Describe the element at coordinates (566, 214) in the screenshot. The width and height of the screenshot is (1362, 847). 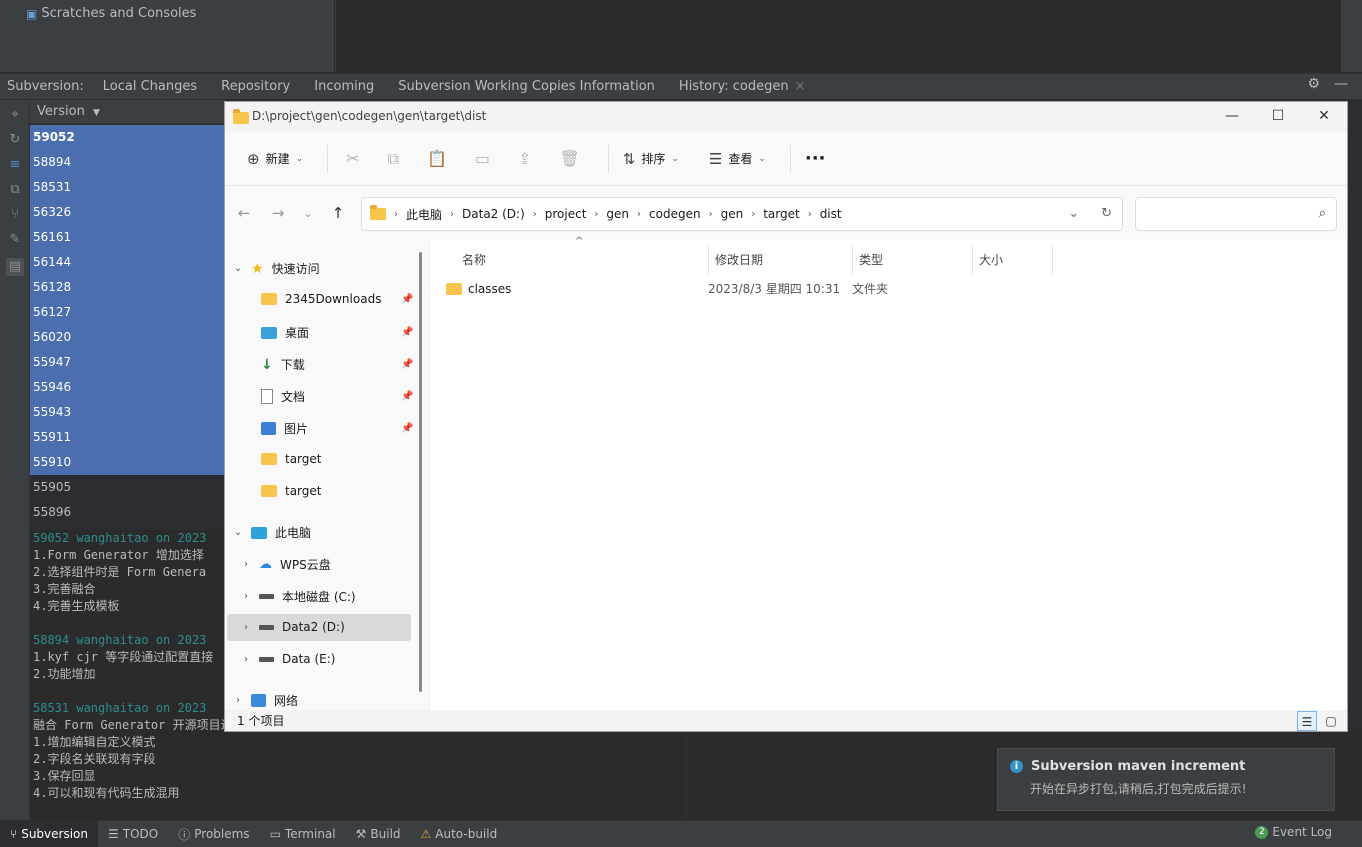
I see `breadcrumb-item: project` at that location.